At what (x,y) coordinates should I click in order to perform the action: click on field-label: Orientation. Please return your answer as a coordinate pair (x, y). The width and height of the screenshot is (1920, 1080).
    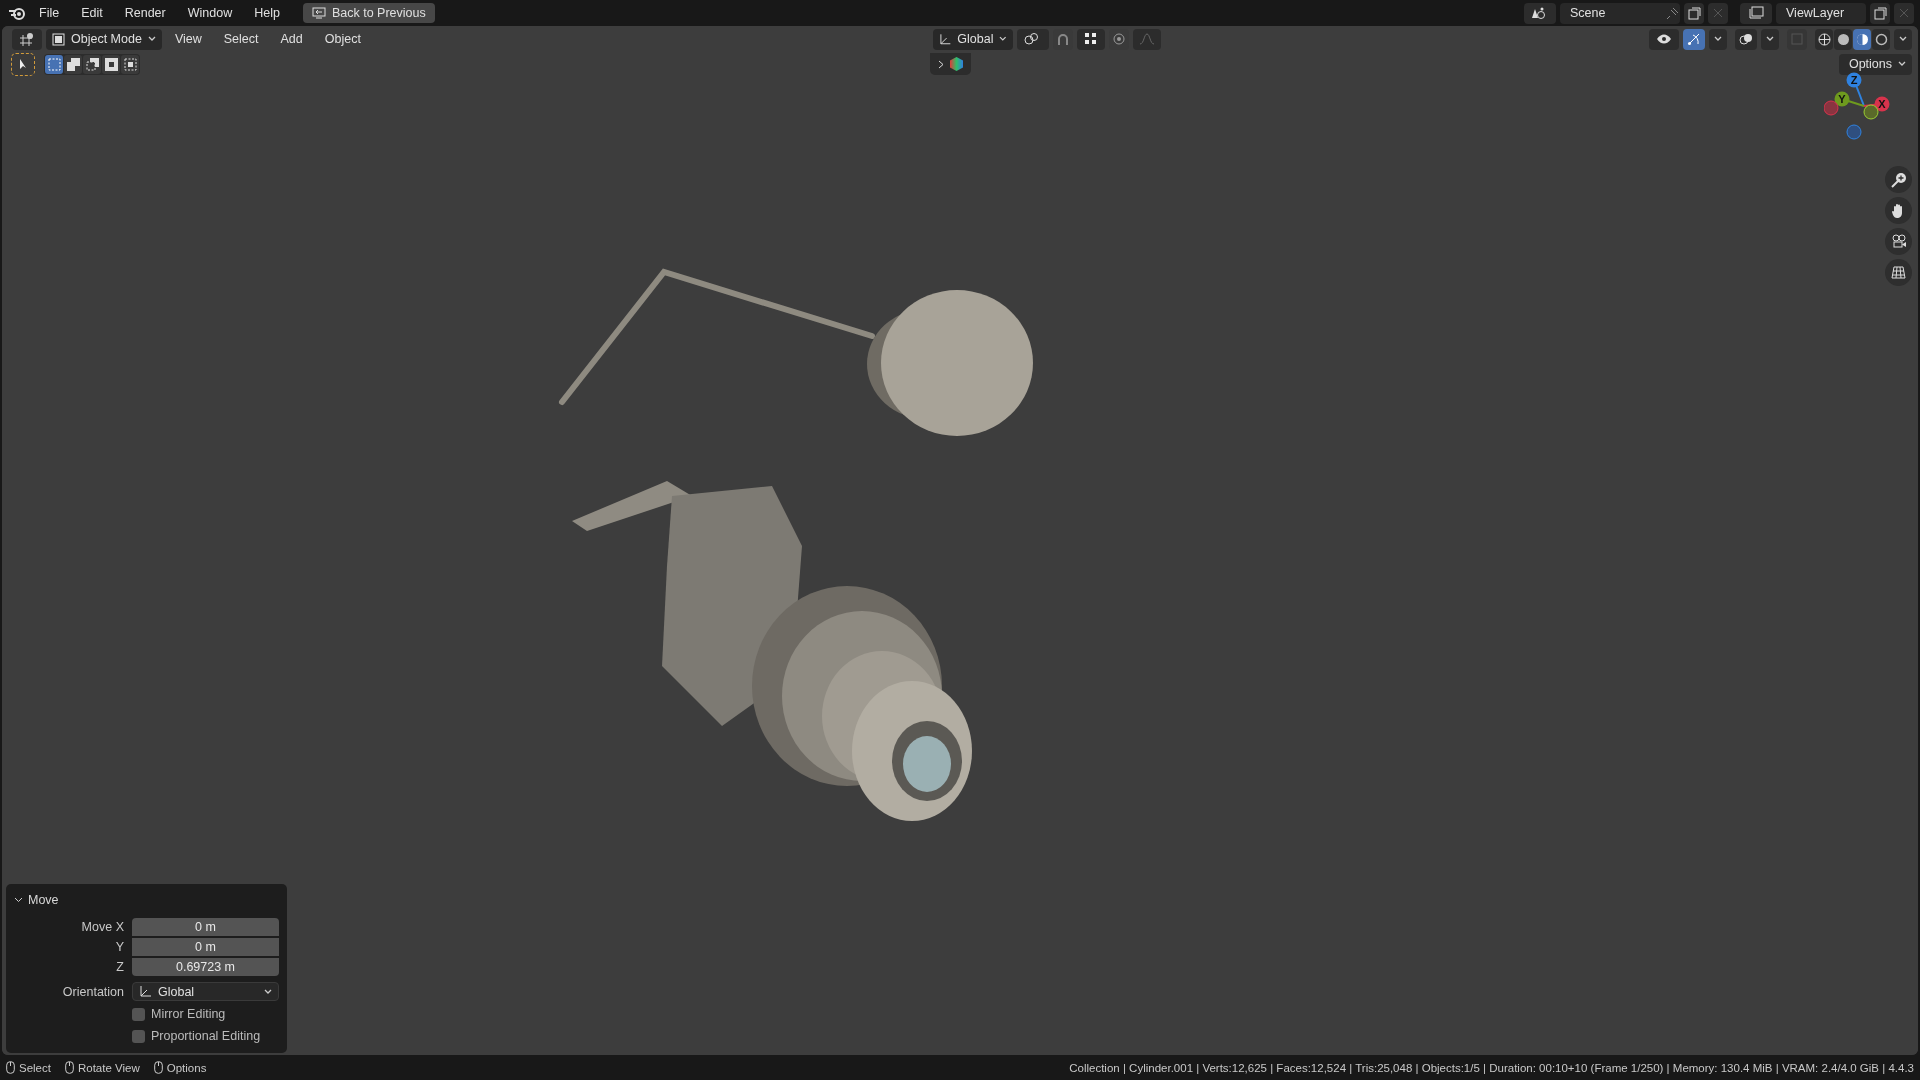
    Looking at the image, I should click on (92, 991).